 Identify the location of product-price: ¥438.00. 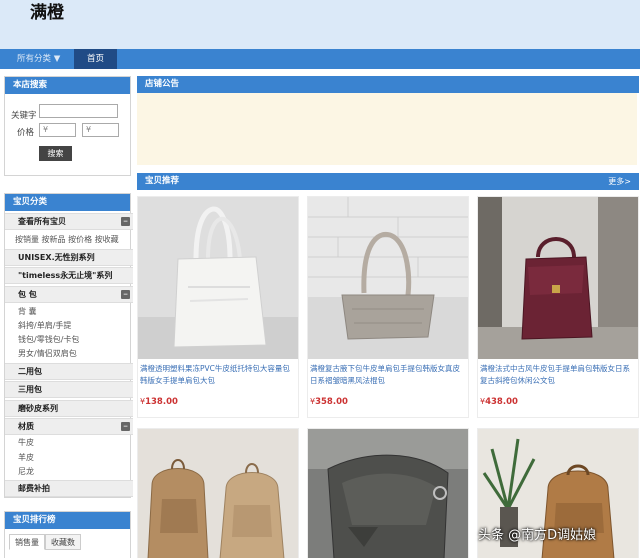
(499, 402).